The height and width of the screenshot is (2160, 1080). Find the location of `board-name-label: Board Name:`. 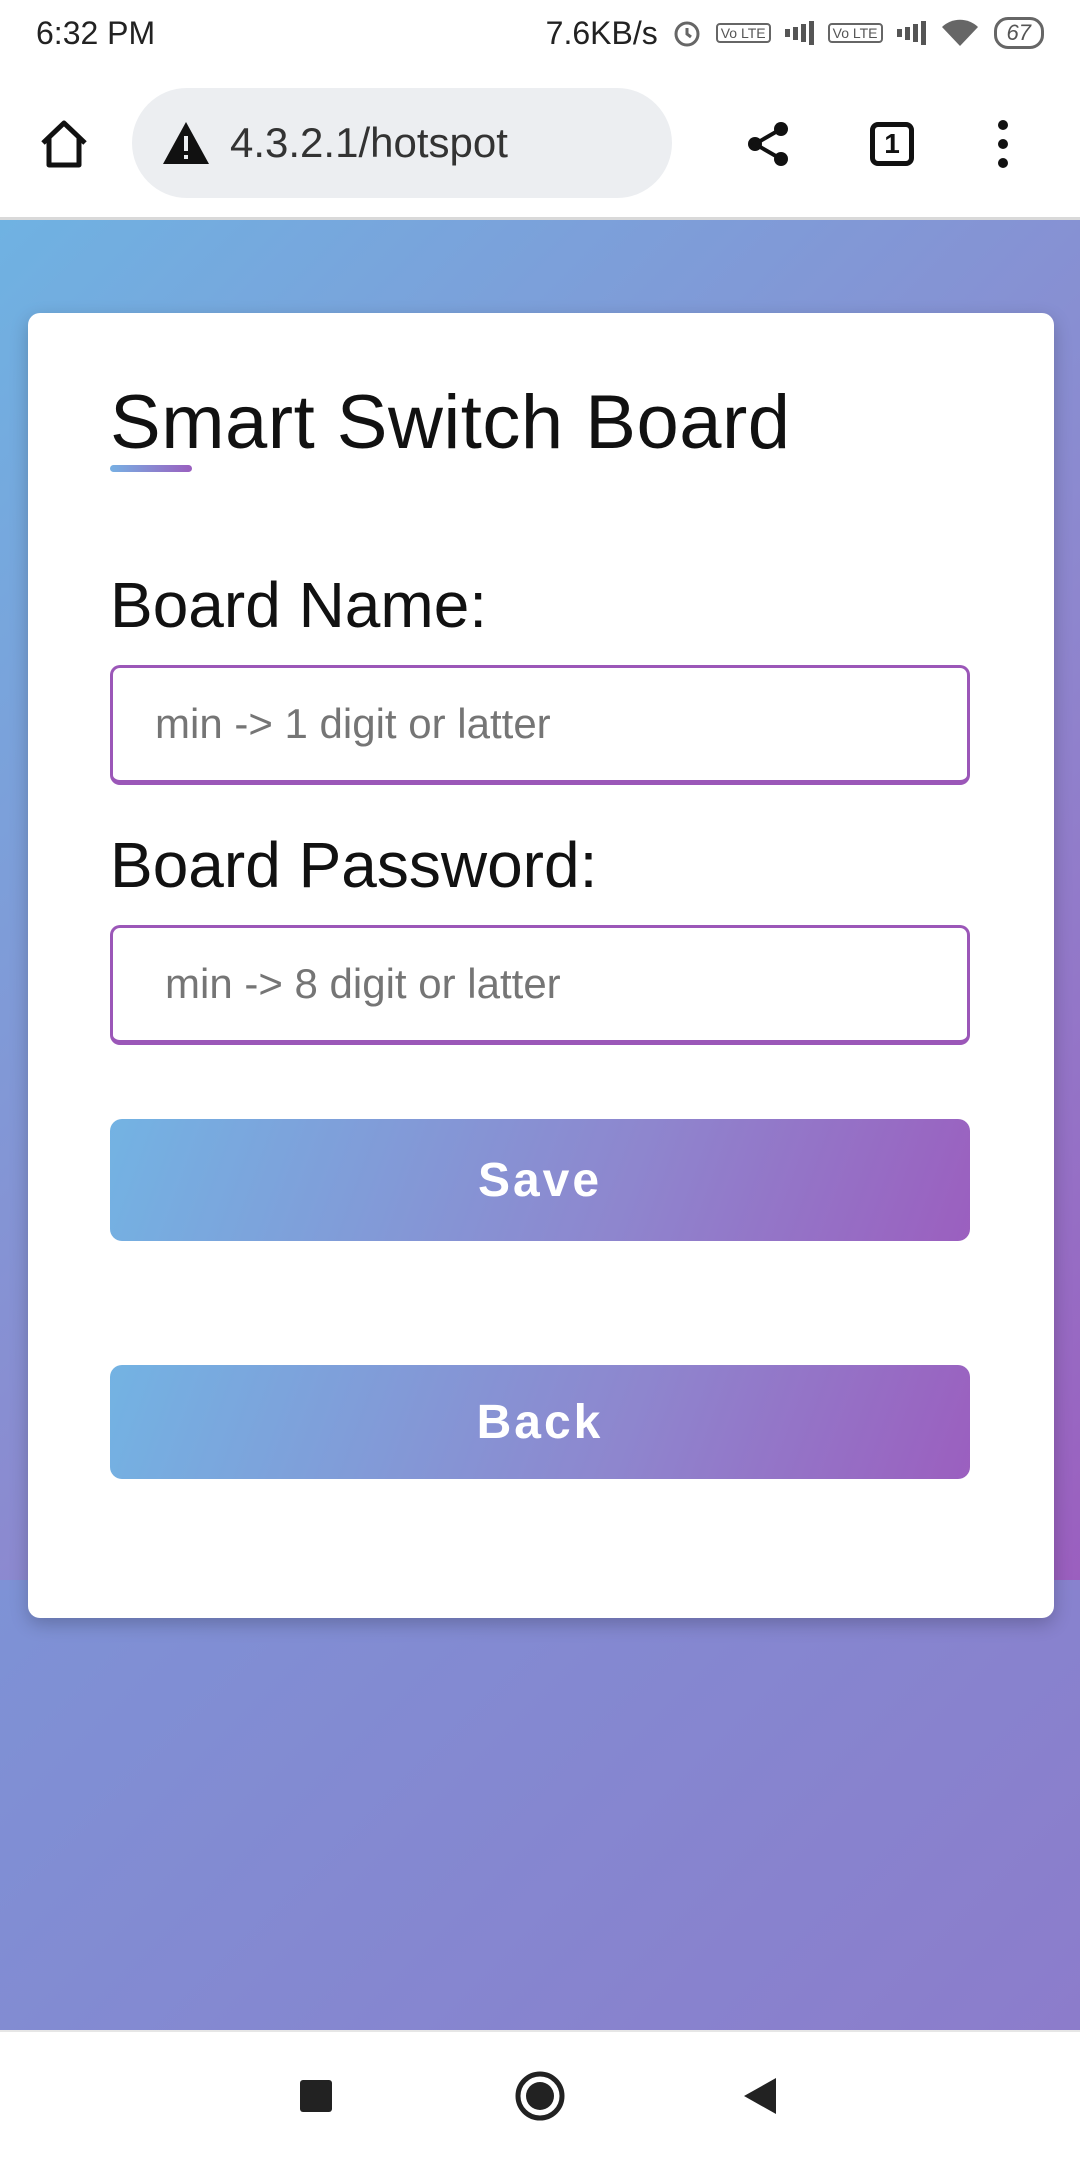

board-name-label: Board Name: is located at coordinates (299, 605).